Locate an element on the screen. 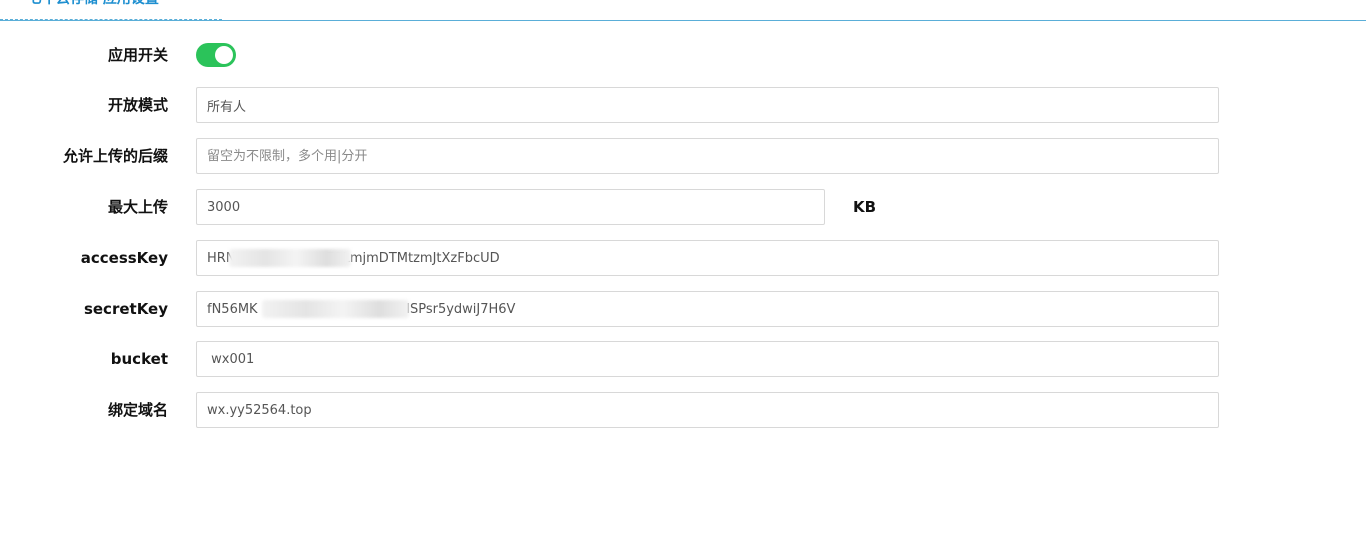 This screenshot has height=534, width=1366. row-access-key: accessKey is located at coordinates (683, 258).